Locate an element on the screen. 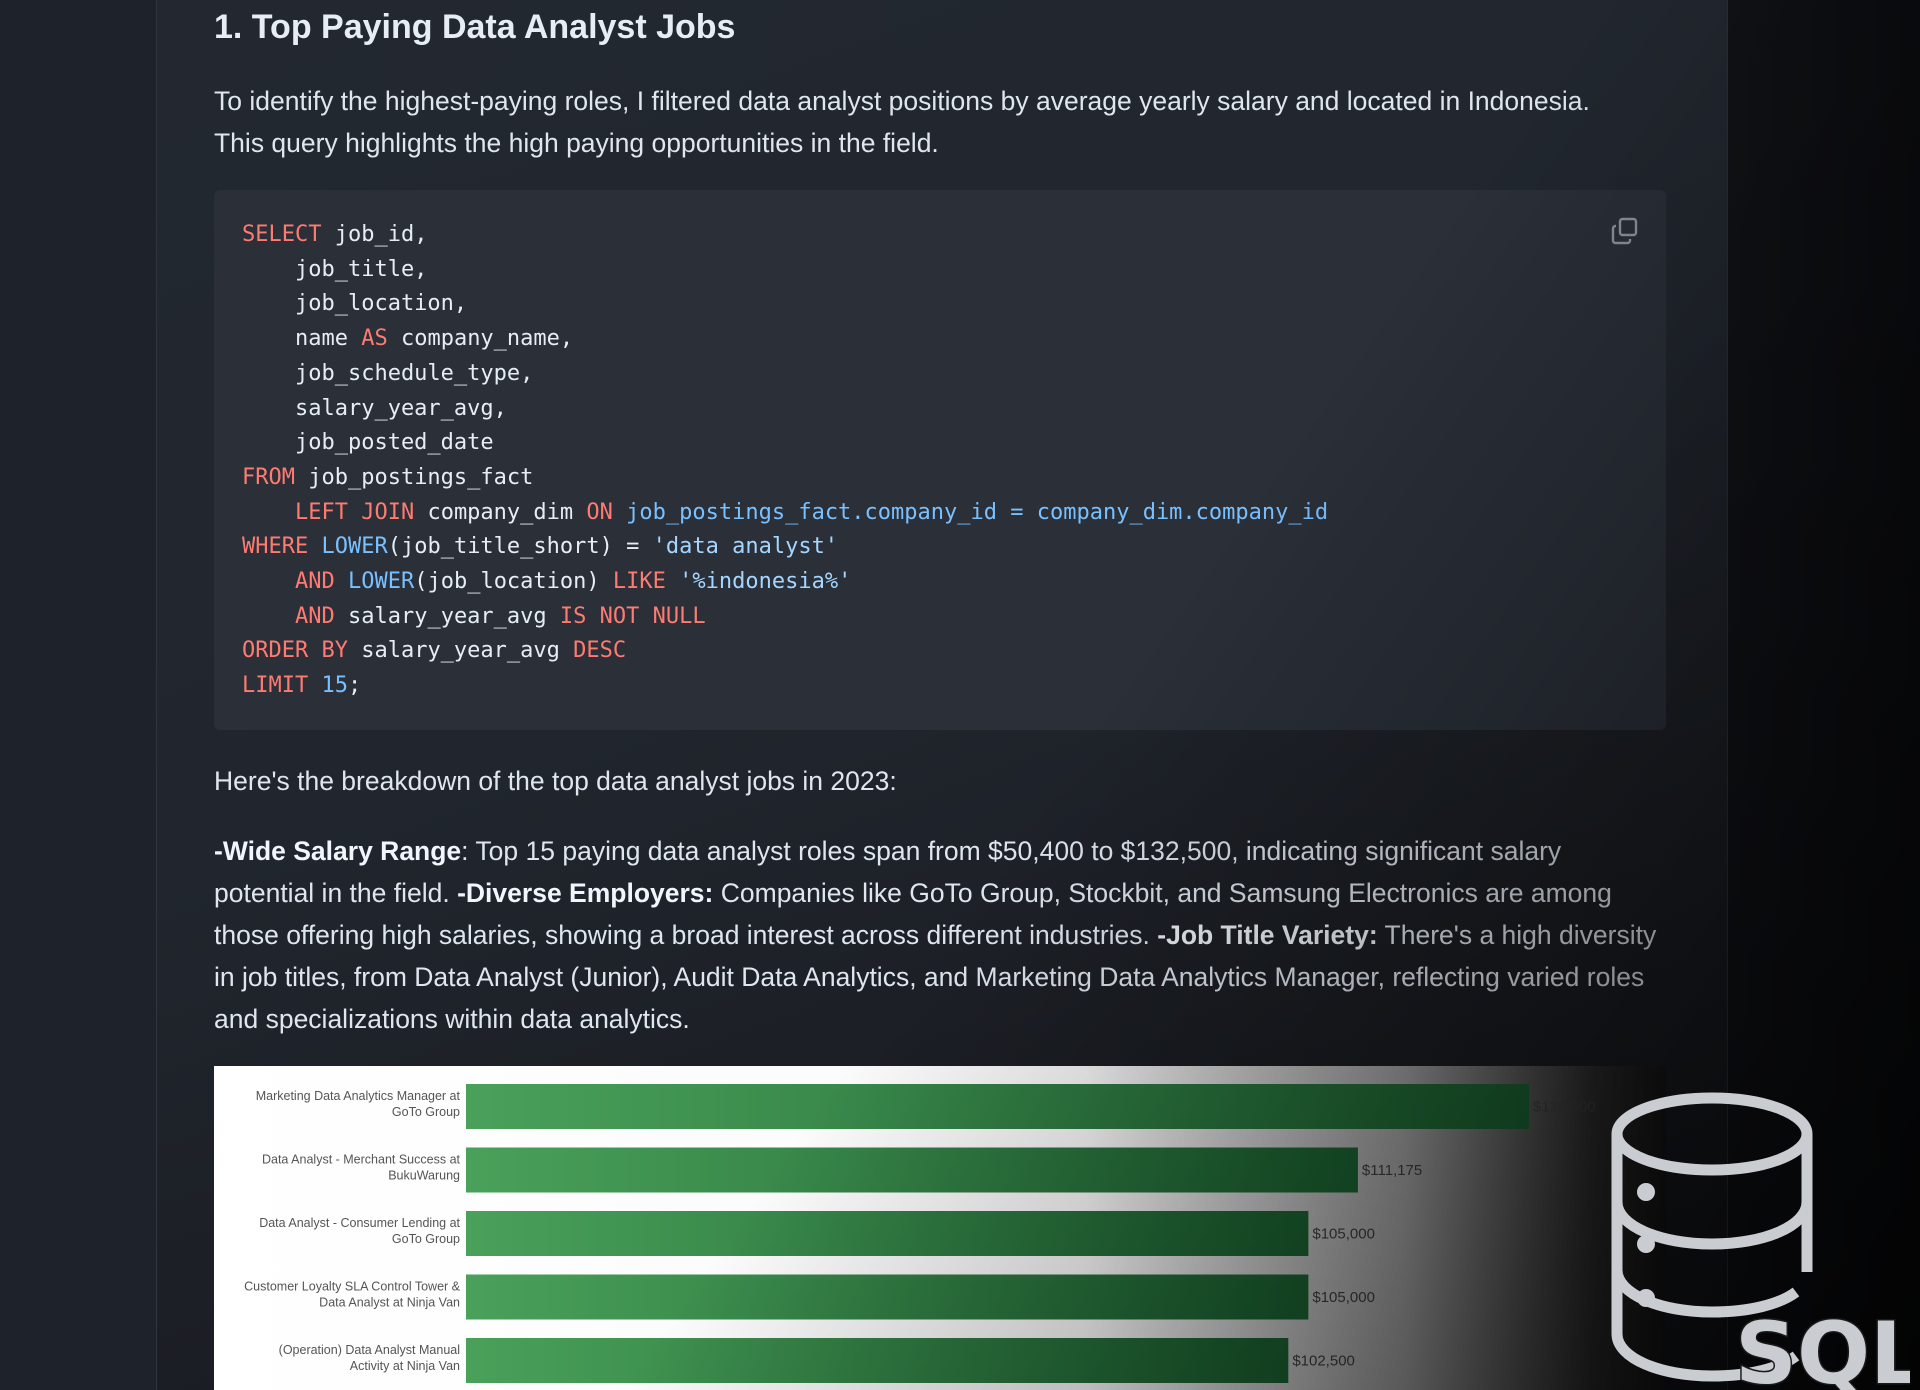 The image size is (1920, 1390). category-label: Data Analyst - Consumer Lending at is located at coordinates (359, 1223).